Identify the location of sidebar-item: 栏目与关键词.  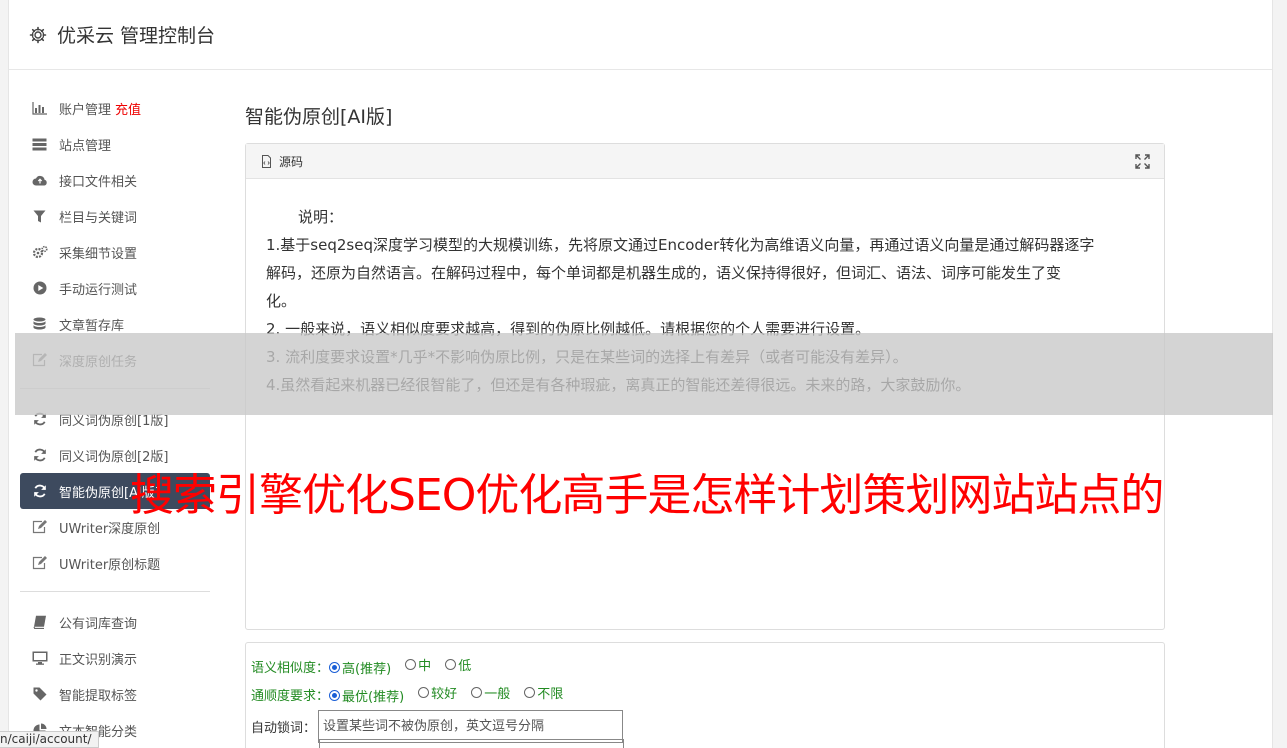
(115, 216).